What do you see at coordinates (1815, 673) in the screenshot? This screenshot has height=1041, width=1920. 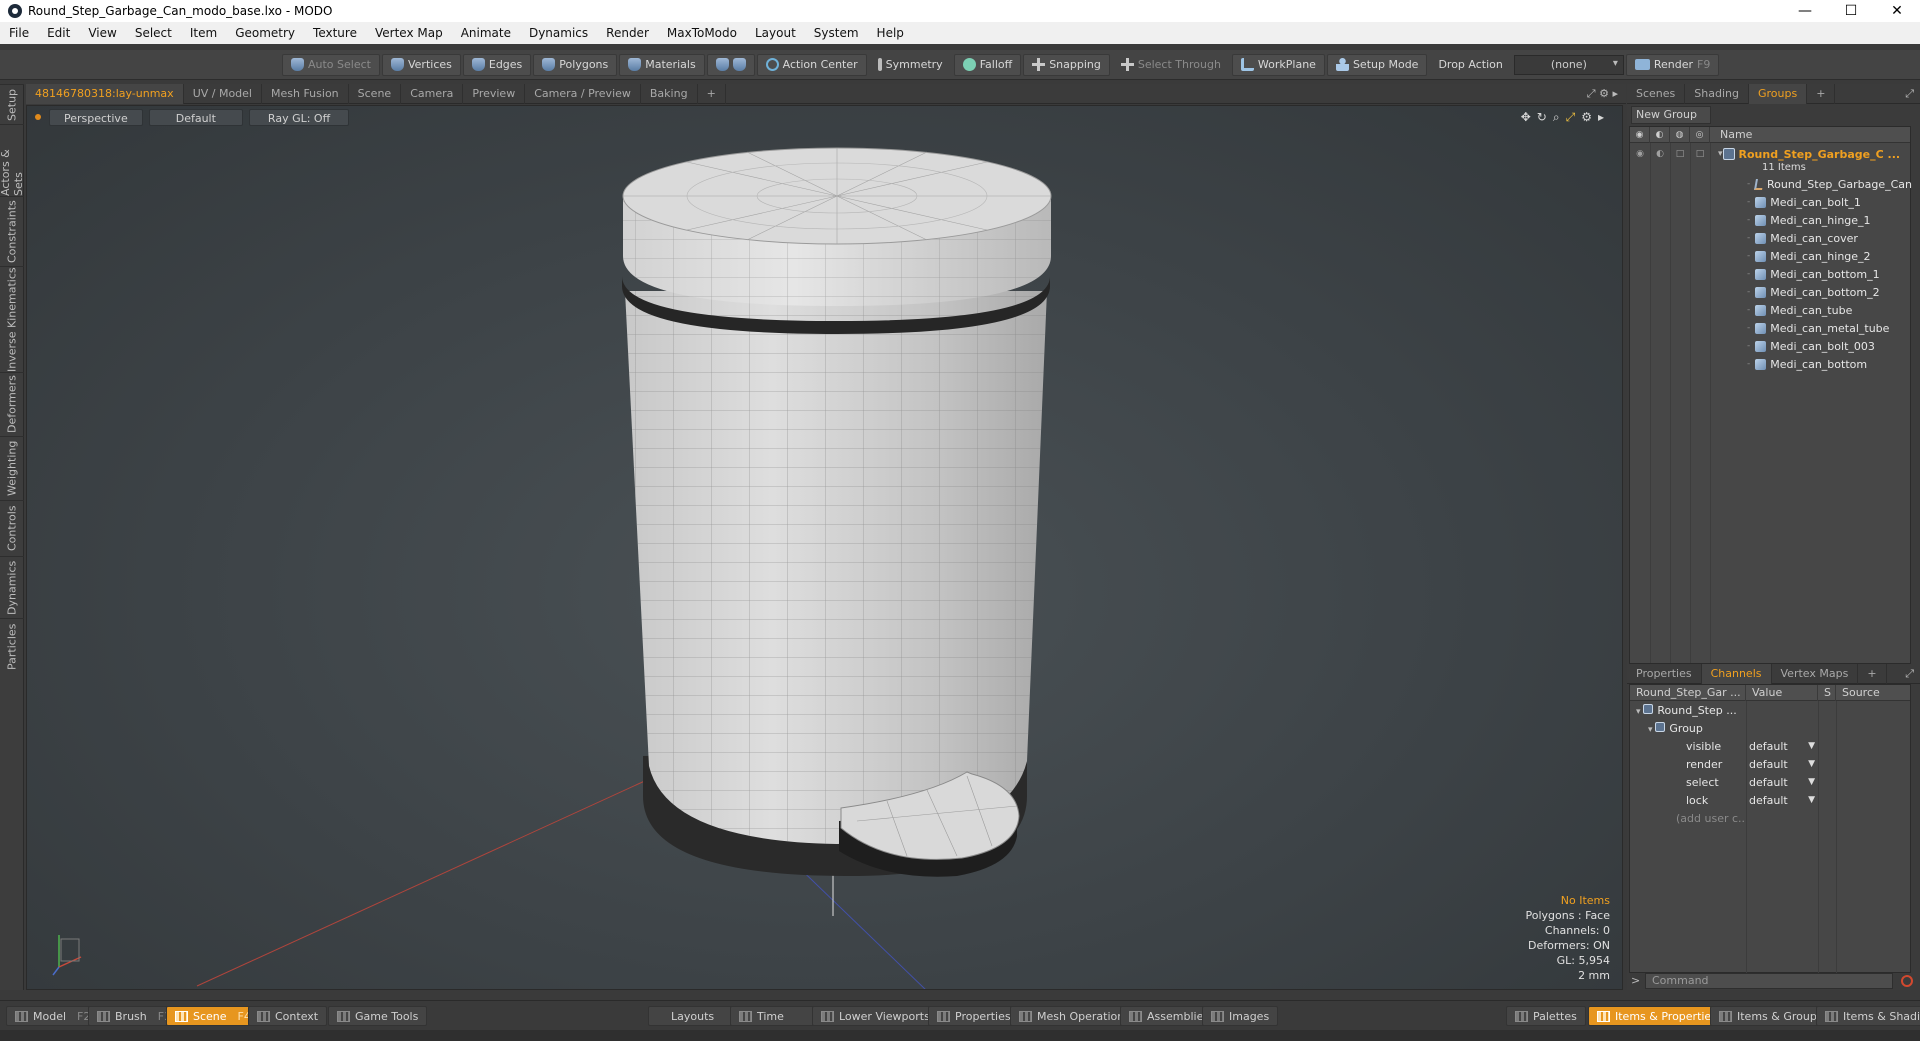 I see `tab-vertex-maps: Vertex Maps` at bounding box center [1815, 673].